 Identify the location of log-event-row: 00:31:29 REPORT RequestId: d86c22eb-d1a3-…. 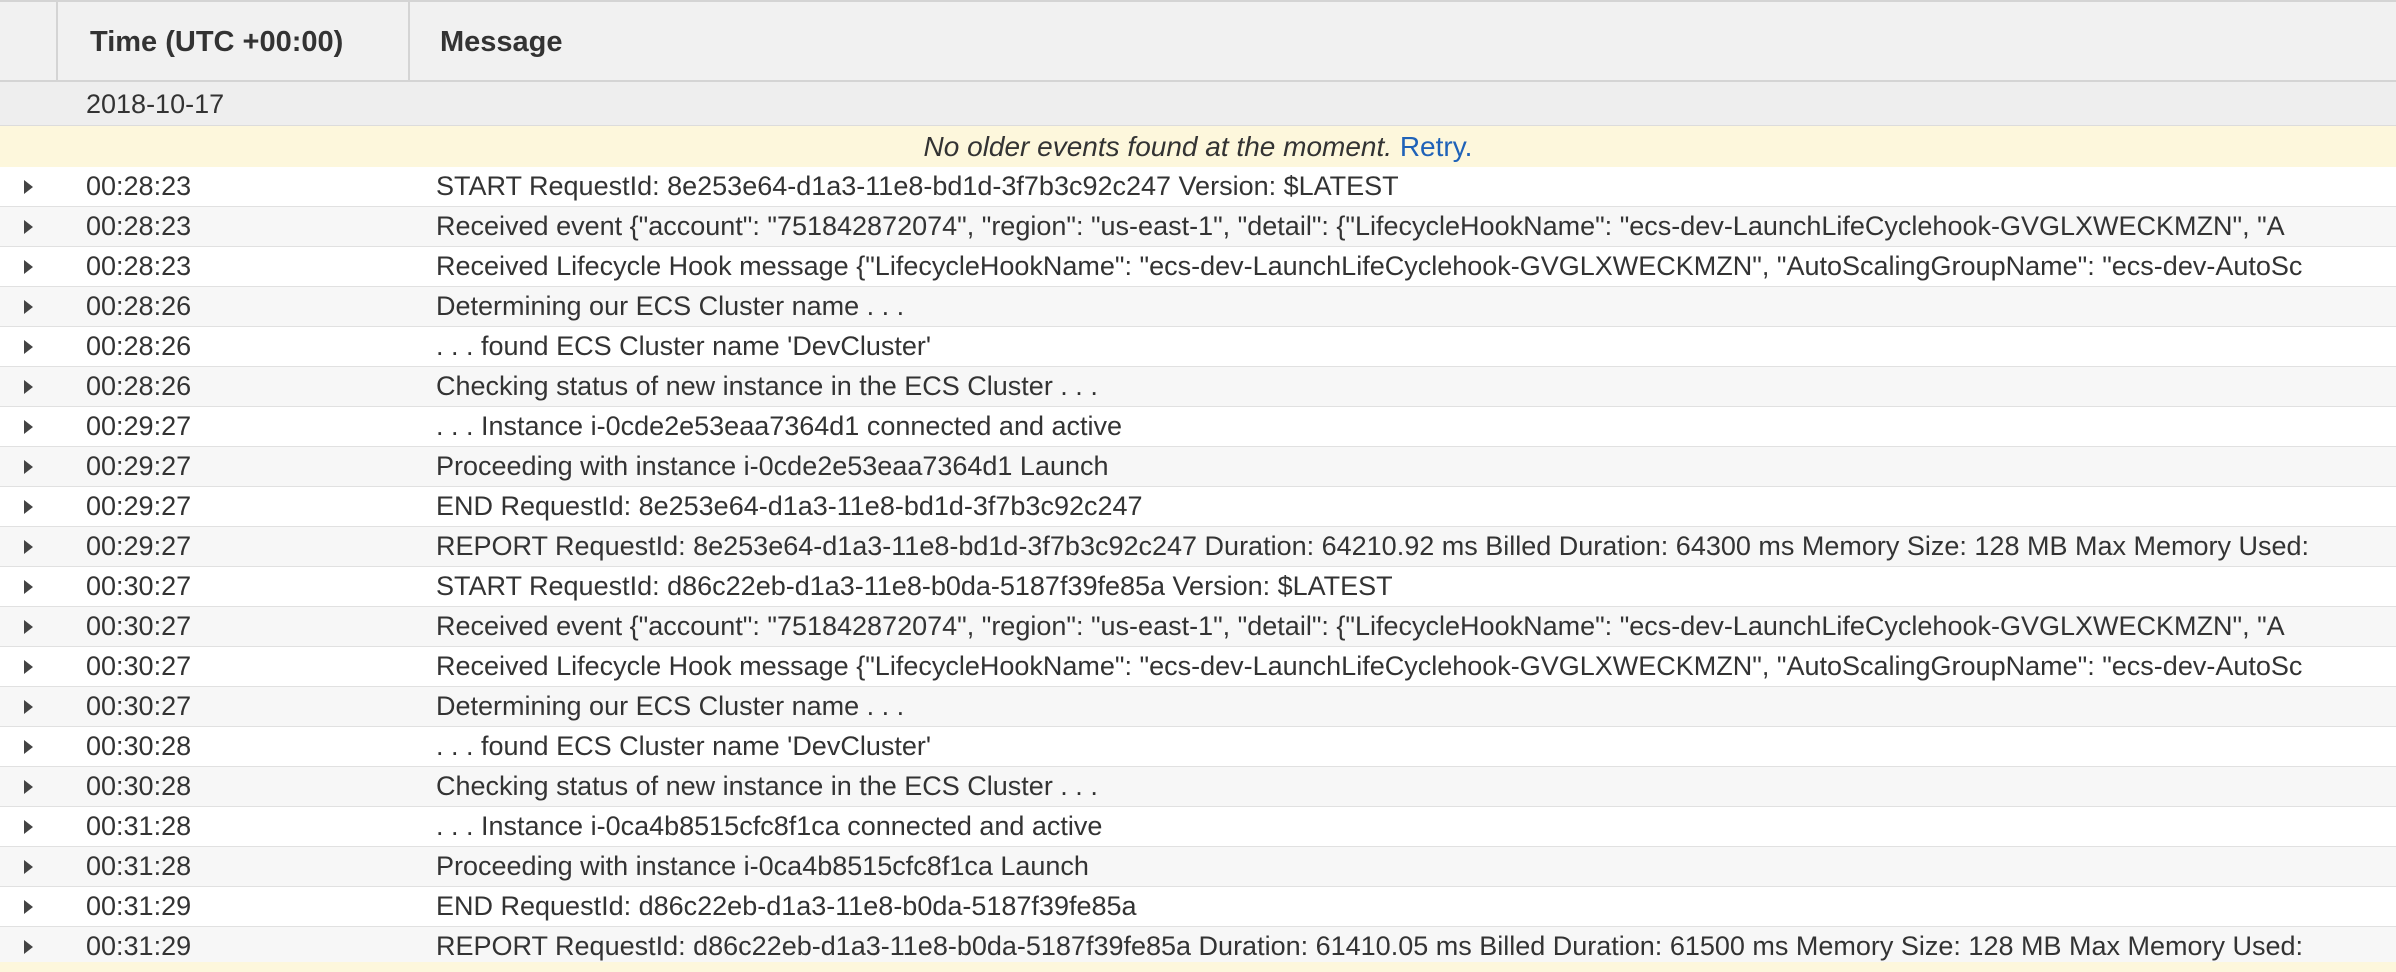
(1198, 947).